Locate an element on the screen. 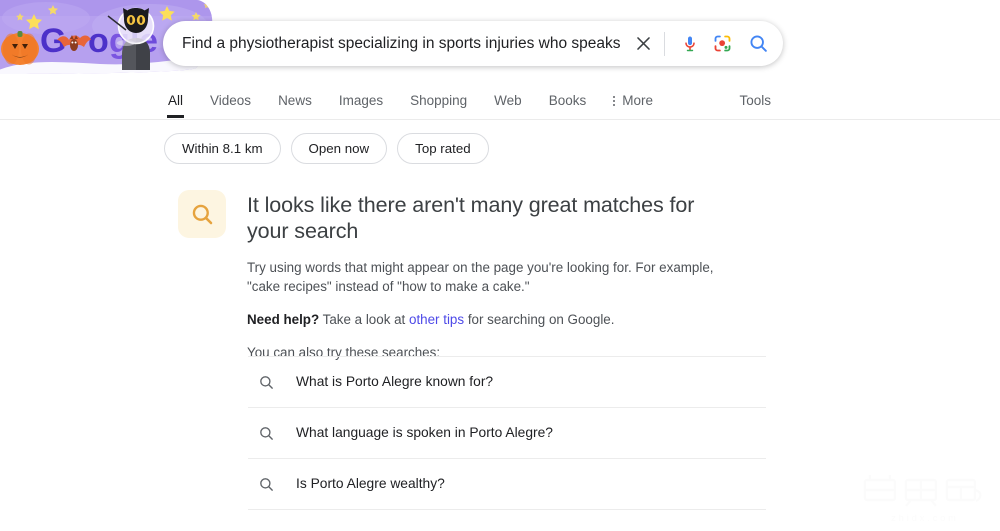 This screenshot has width=1000, height=531. watermark-logo-icon is located at coordinates (922, 491).